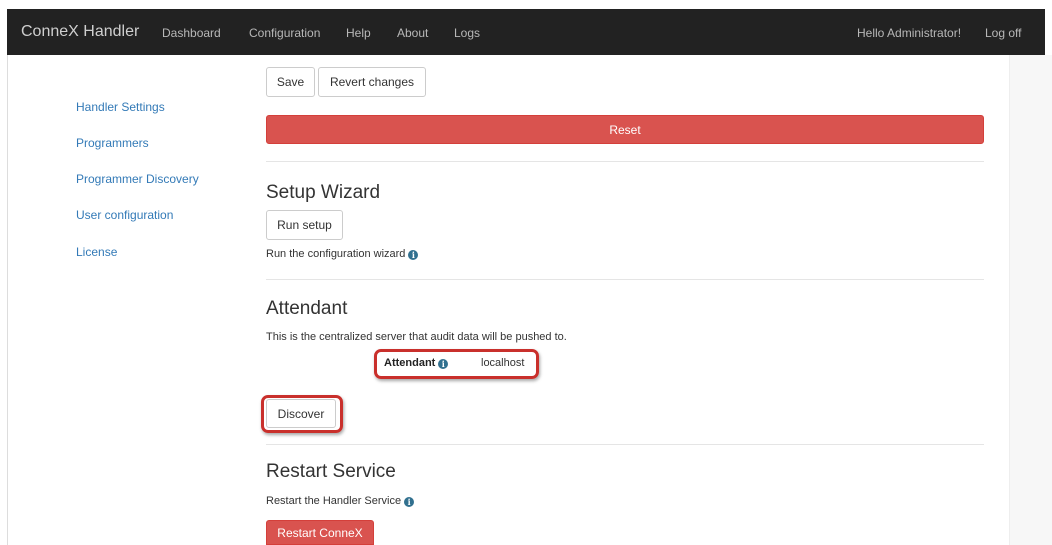 The image size is (1052, 545). I want to click on setup-help-label: Run the configuration wizard, so click(336, 254).